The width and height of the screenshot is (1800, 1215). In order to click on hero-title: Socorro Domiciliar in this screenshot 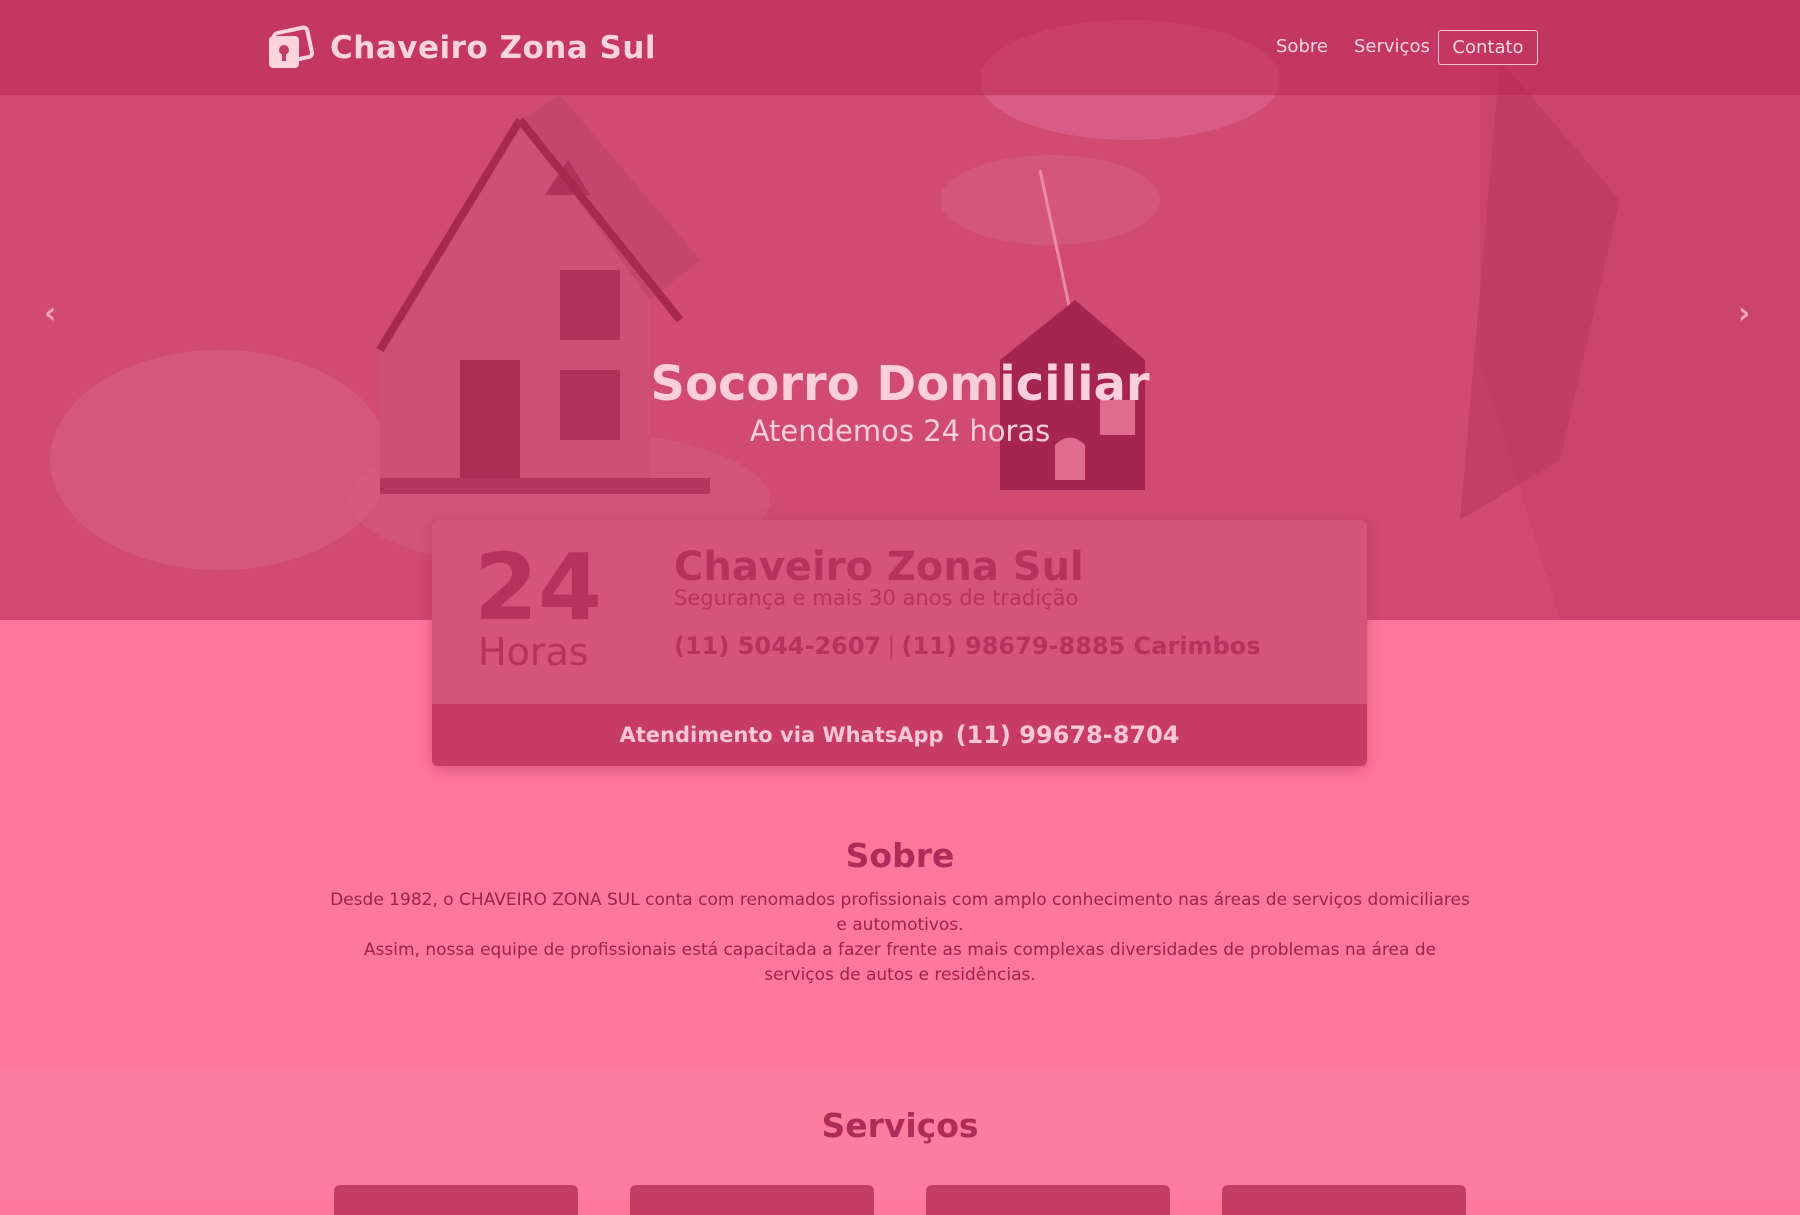, I will do `click(900, 384)`.